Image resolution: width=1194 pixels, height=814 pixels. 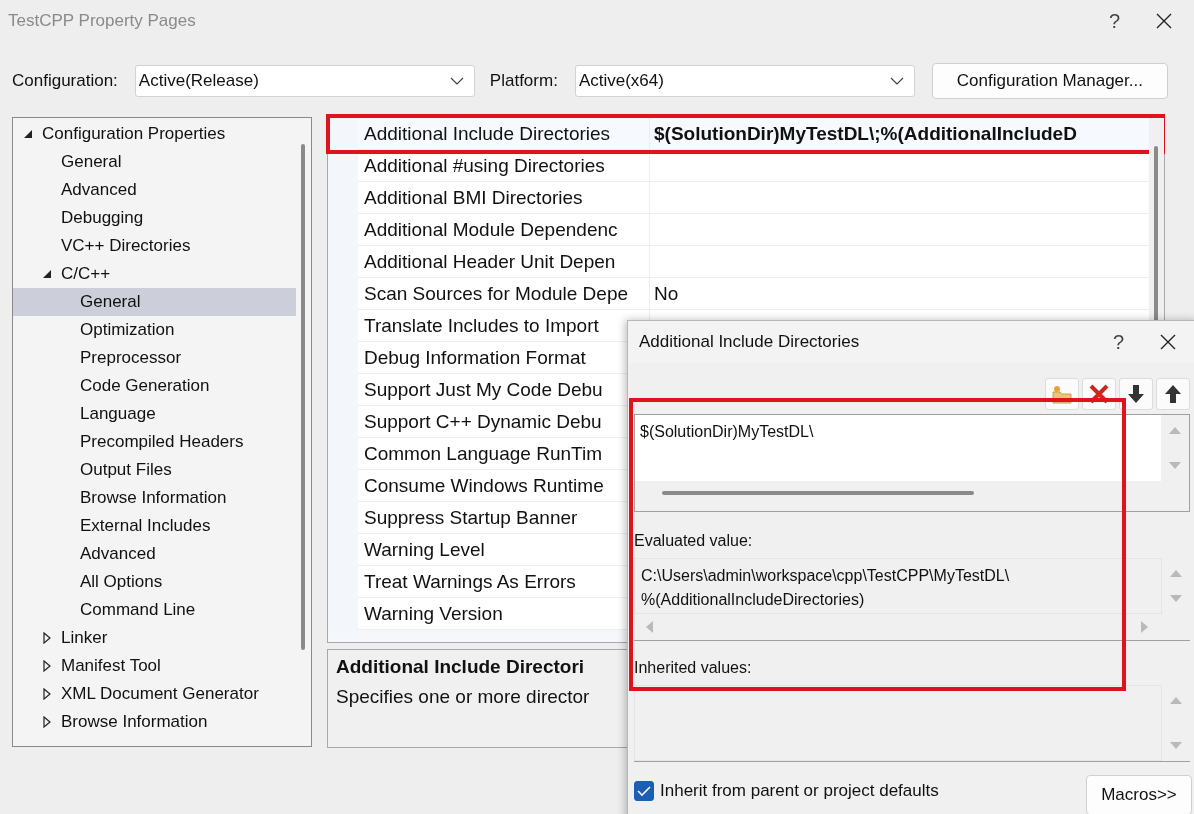 What do you see at coordinates (460, 667) in the screenshot?
I see `description-title: Additional Include Directori` at bounding box center [460, 667].